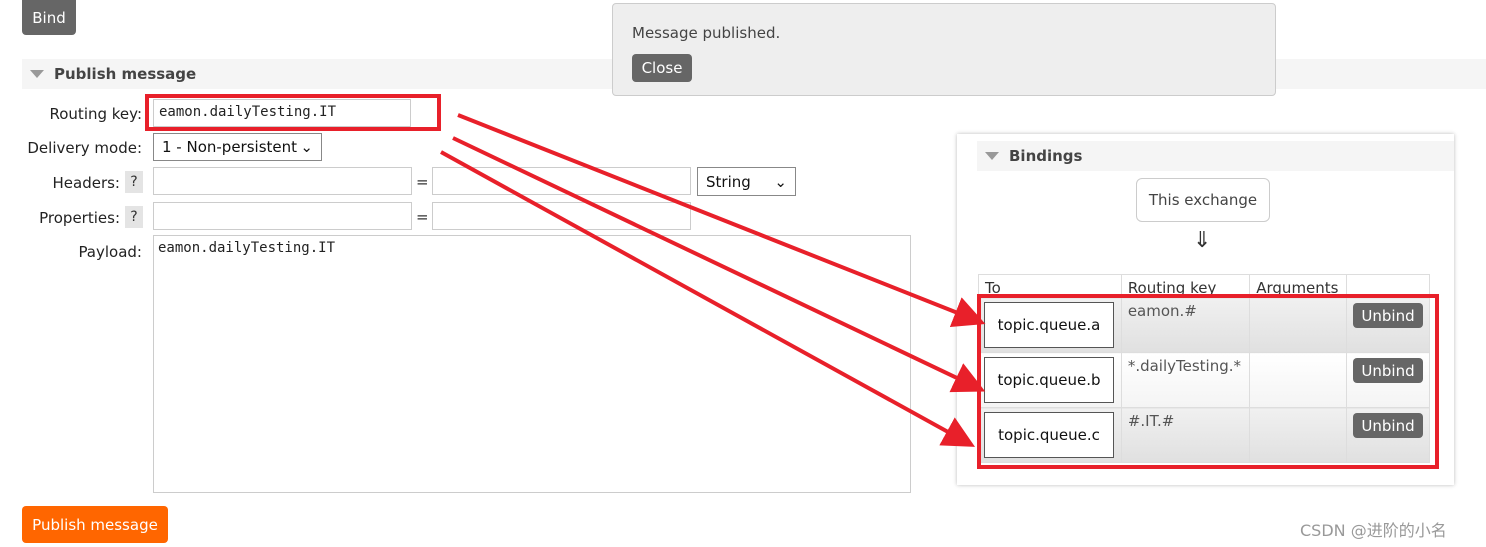 This screenshot has height=547, width=1486. I want to click on watermark: CSDN @进阶的小名, so click(1373, 530).